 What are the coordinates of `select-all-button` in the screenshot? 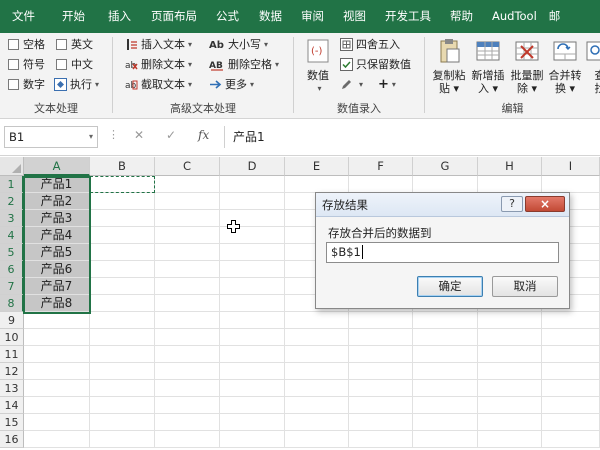 It's located at (12, 166).